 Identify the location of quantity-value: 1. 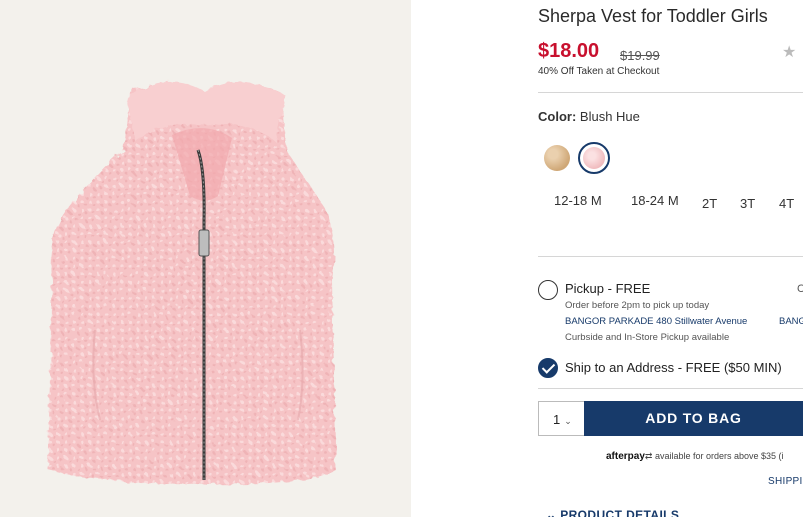
(557, 419).